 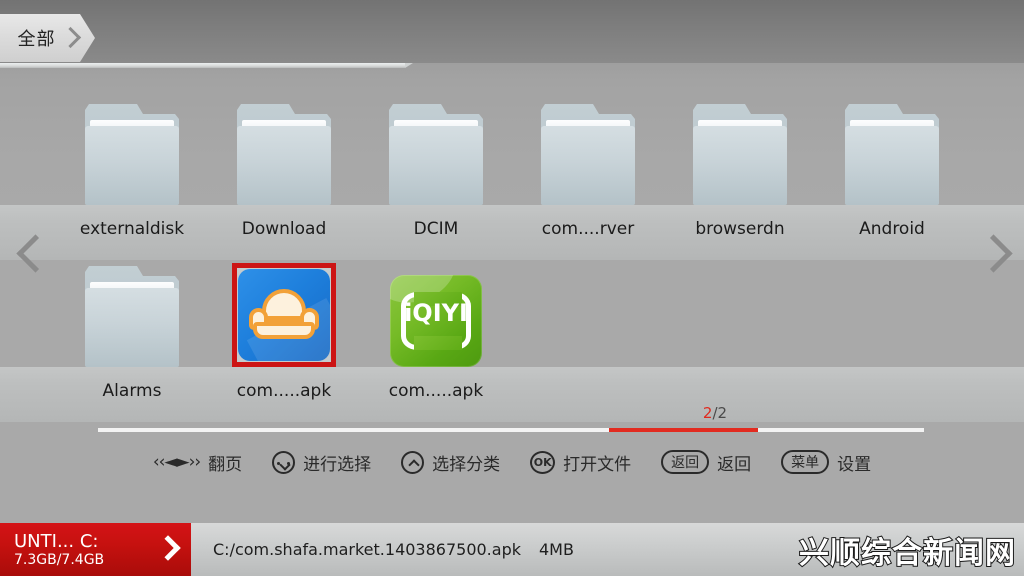 I want to click on page-indicator: 2/2, so click(x=715, y=413).